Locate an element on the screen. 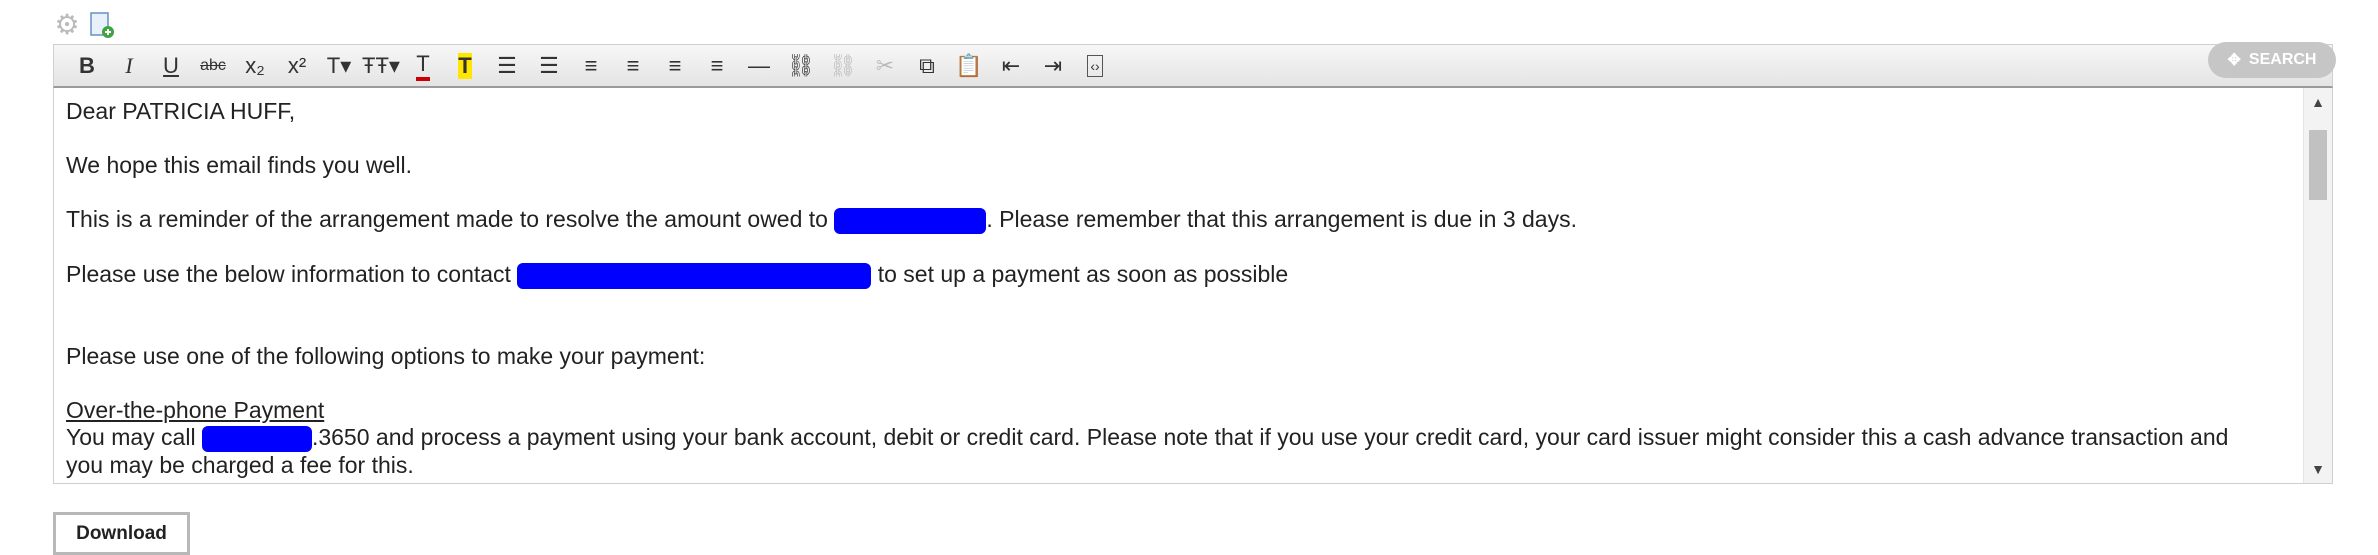  underline-icon: U is located at coordinates (171, 65).